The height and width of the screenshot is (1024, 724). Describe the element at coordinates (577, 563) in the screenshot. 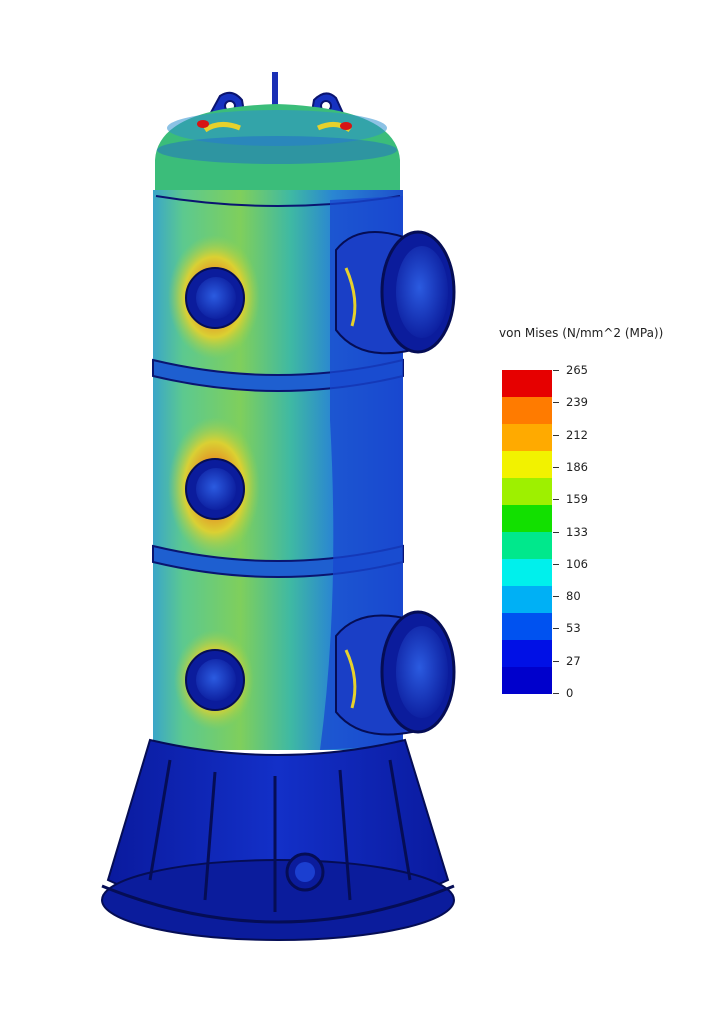

I see `color-scale-tick-label: 106` at that location.